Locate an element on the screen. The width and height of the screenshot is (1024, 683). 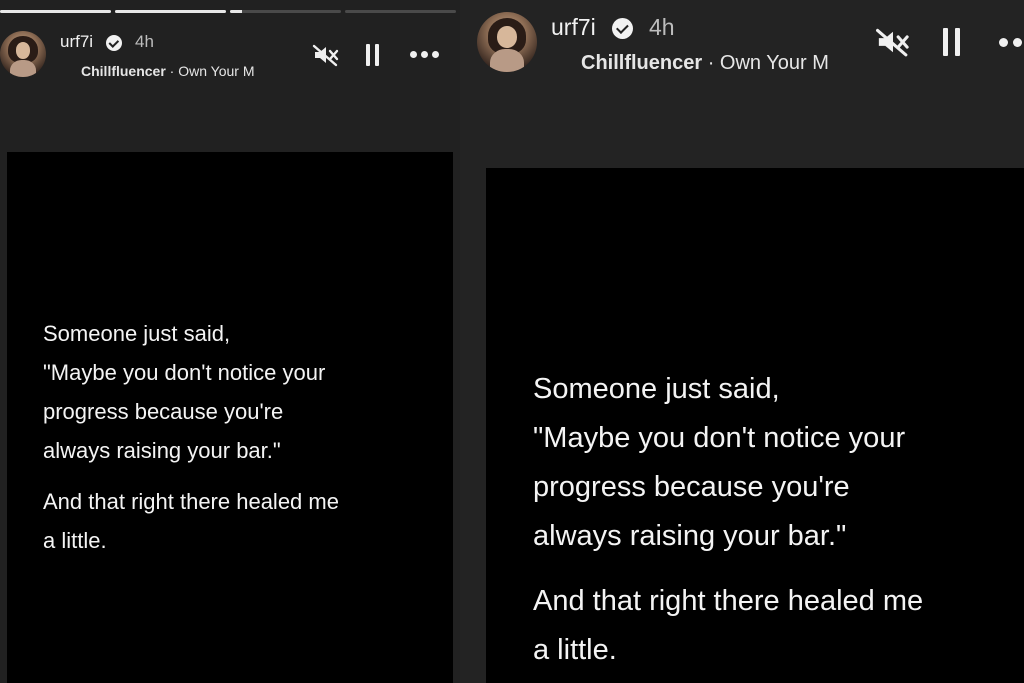
story-progress-bar is located at coordinates (228, 11).